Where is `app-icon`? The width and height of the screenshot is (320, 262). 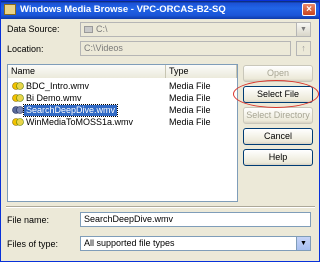
app-icon is located at coordinates (10, 9).